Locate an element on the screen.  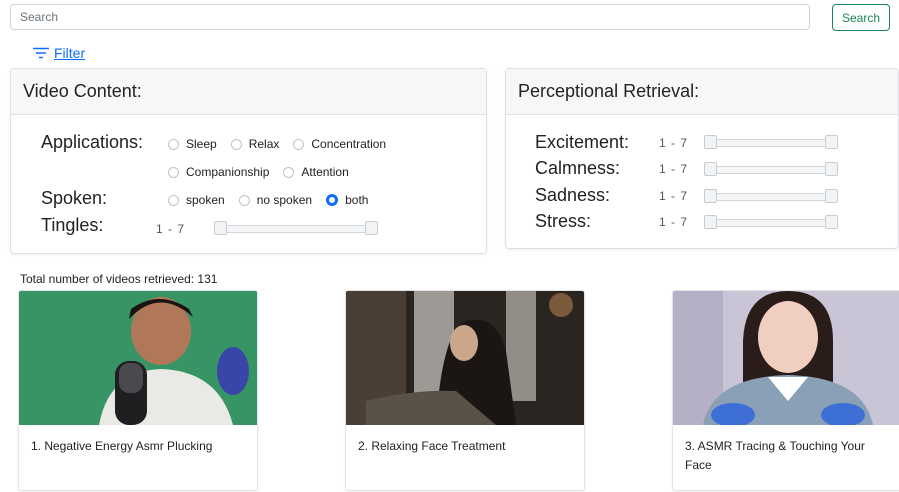
sadness-range: 1 - 7 is located at coordinates (674, 196).